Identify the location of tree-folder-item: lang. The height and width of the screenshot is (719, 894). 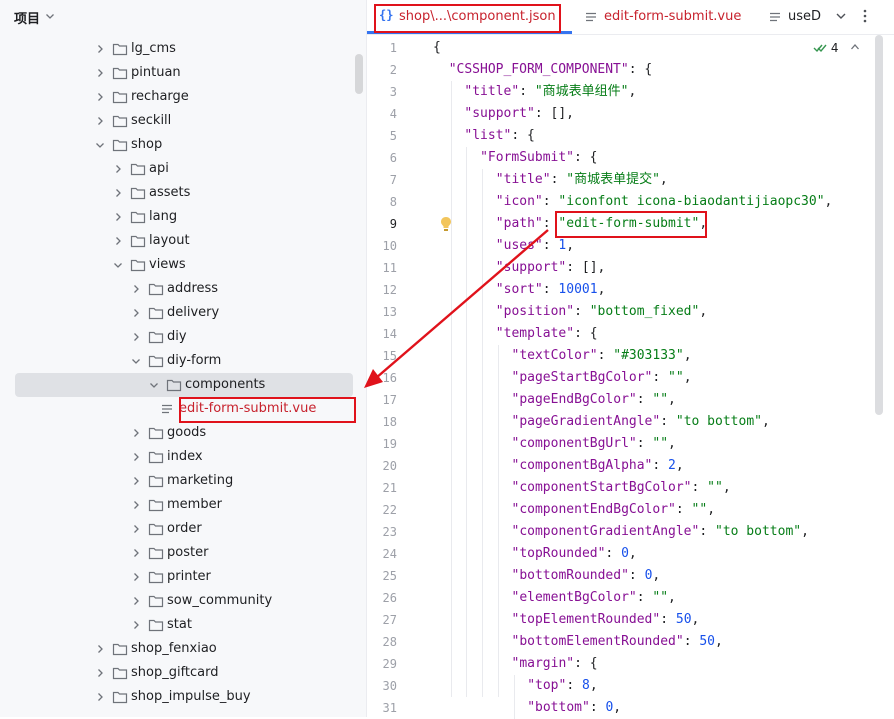
(183, 217).